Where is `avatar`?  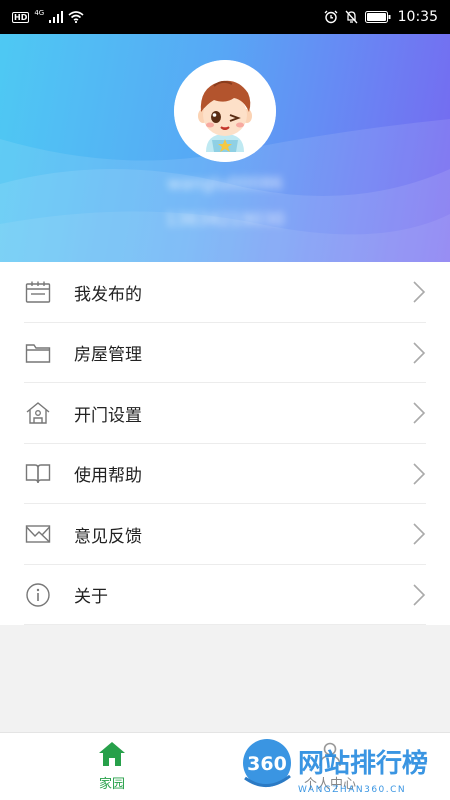
avatar is located at coordinates (225, 111).